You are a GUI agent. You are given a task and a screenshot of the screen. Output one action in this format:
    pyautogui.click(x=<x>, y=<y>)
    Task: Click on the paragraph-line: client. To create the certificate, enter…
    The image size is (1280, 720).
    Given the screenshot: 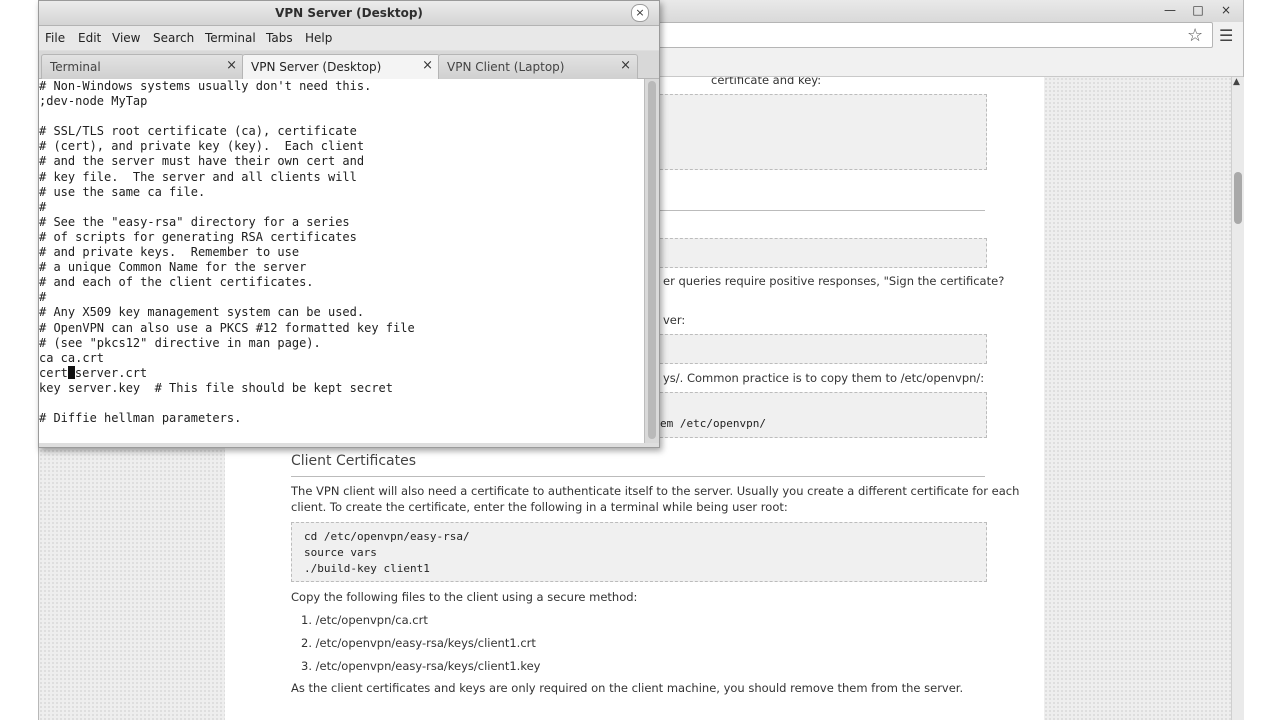 What is the action you would take?
    pyautogui.click(x=539, y=507)
    